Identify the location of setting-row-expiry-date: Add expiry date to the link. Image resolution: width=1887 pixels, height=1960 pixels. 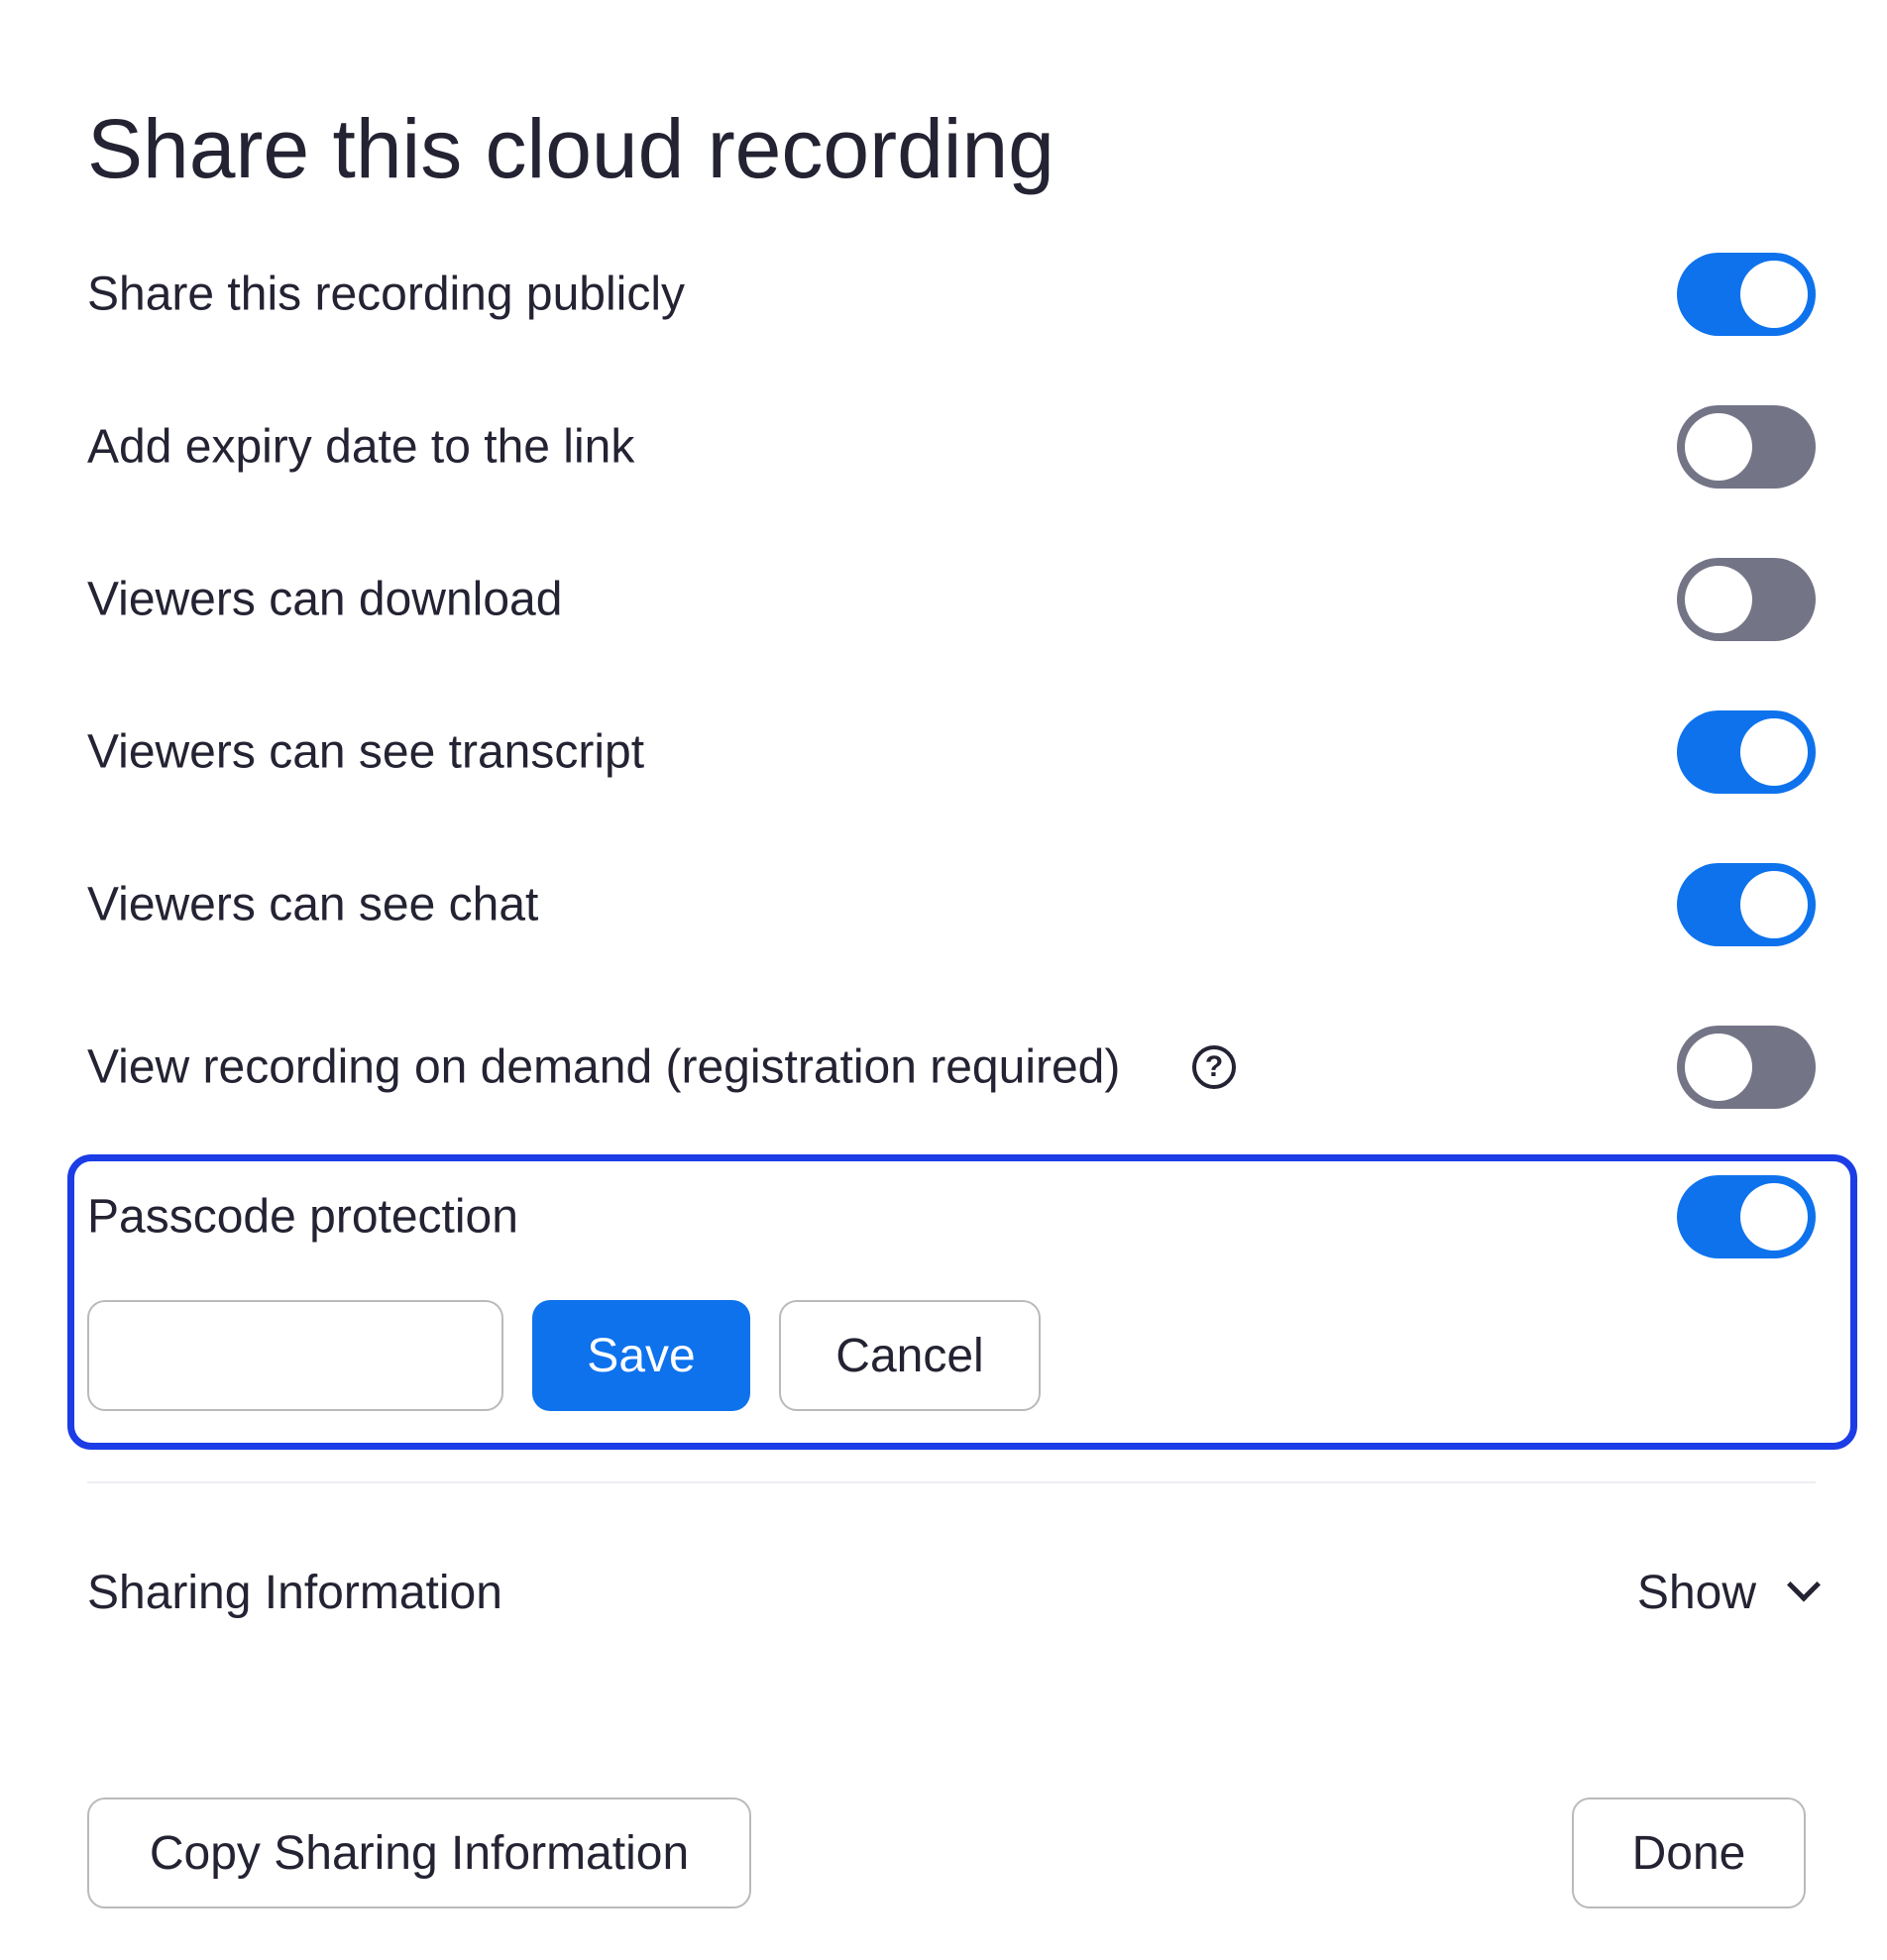
(951, 446).